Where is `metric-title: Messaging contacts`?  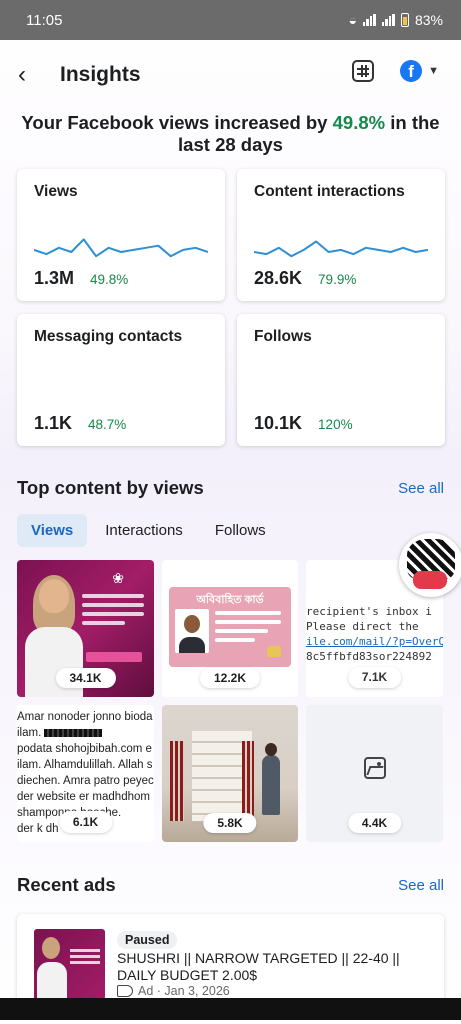 metric-title: Messaging contacts is located at coordinates (108, 336).